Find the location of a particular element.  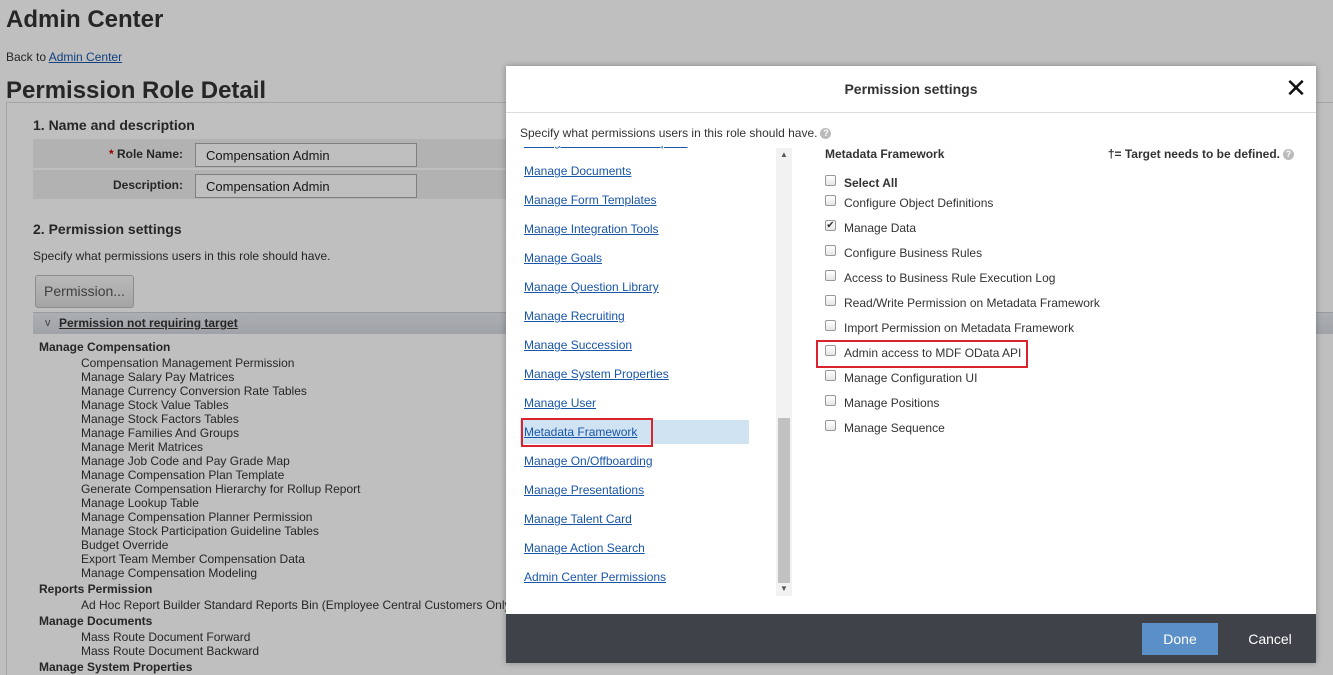

checkbox-label: Select All is located at coordinates (871, 182).